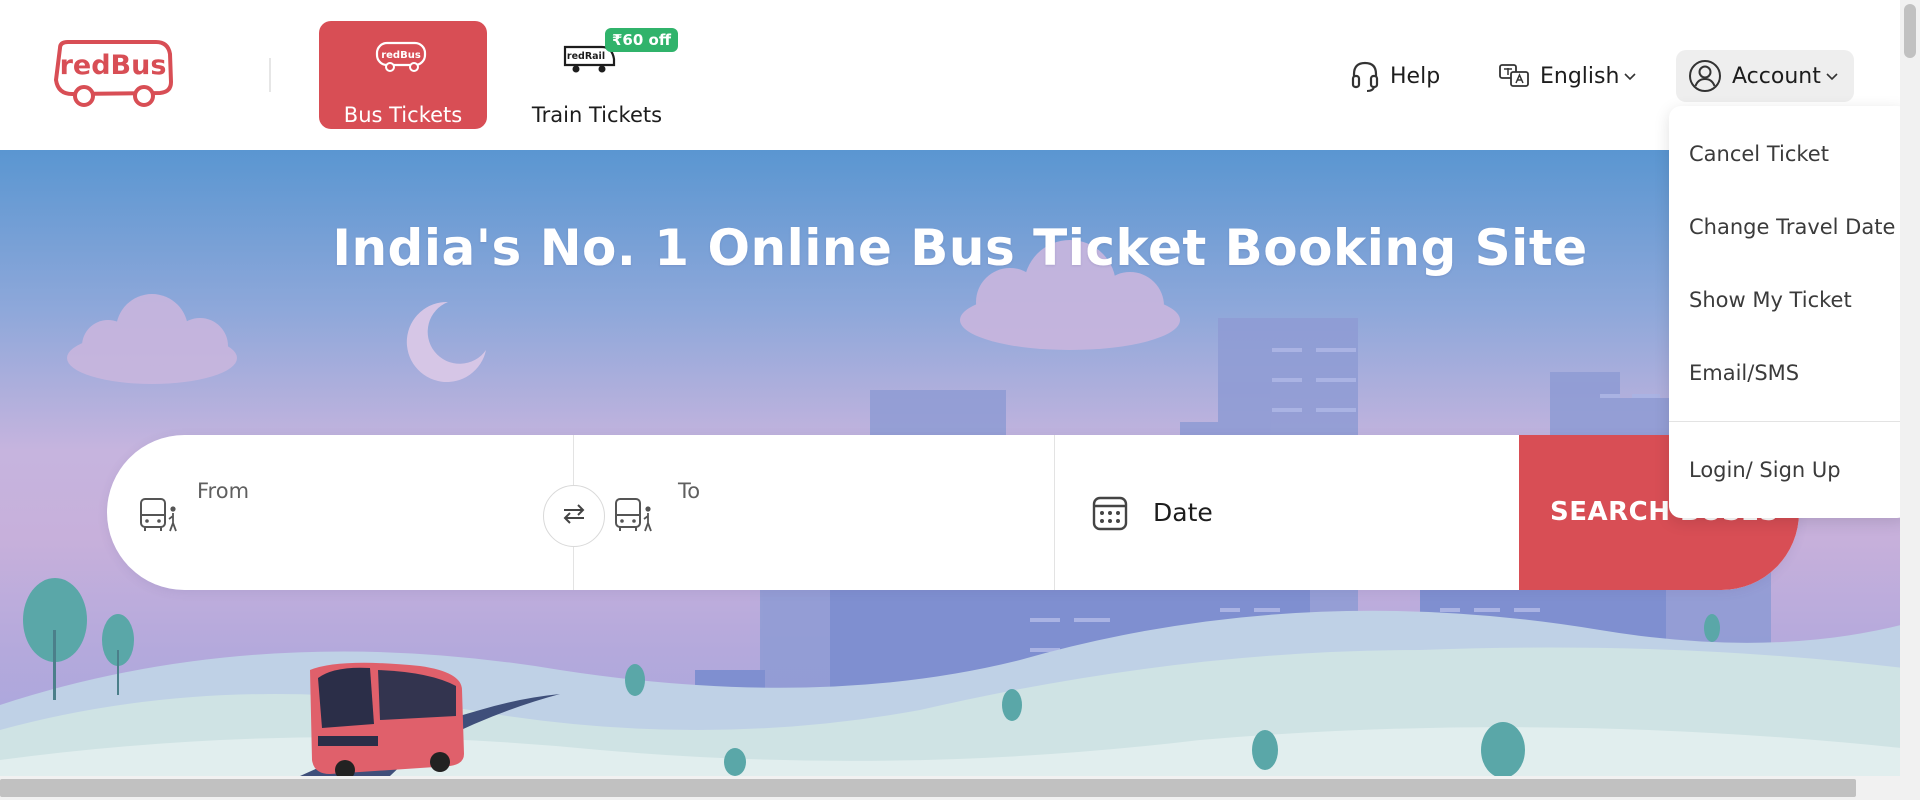 Image resolution: width=1920 pixels, height=800 pixels. I want to click on account-label: Account, so click(1776, 76).